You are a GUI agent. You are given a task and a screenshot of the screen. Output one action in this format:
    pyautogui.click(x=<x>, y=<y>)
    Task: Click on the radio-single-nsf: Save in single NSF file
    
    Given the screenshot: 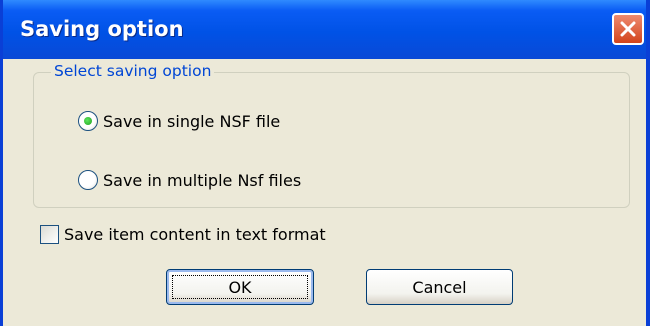 What is the action you would take?
    pyautogui.click(x=179, y=121)
    